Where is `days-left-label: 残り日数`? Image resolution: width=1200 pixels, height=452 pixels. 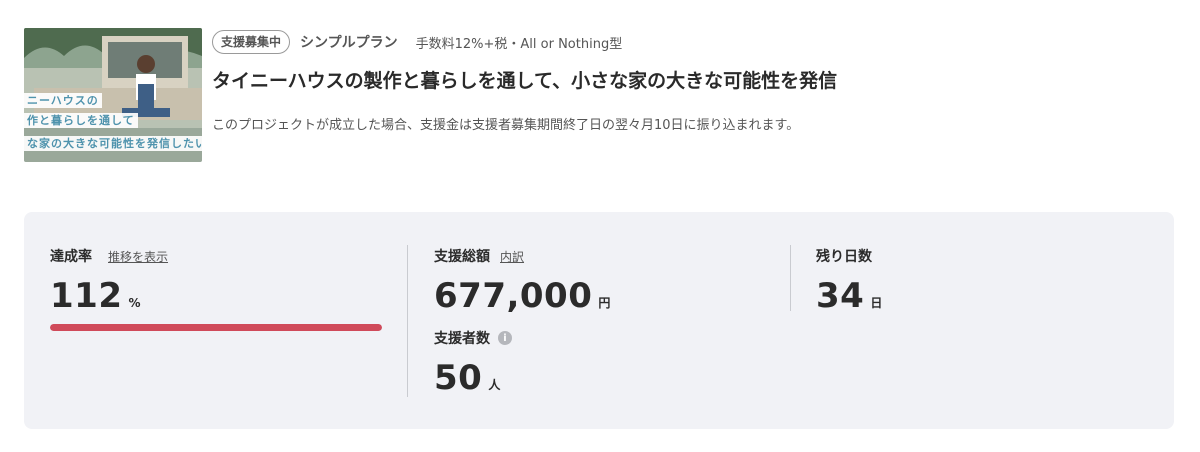
days-left-label: 残り日数 is located at coordinates (844, 257).